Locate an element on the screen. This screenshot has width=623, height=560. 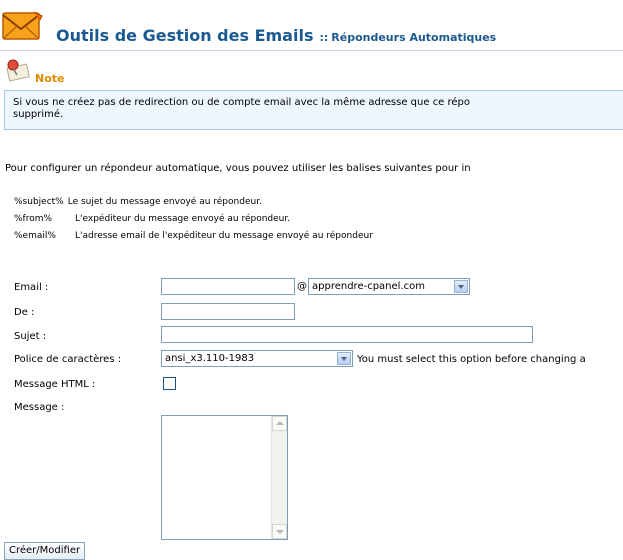
title-divider is located at coordinates (311, 50).